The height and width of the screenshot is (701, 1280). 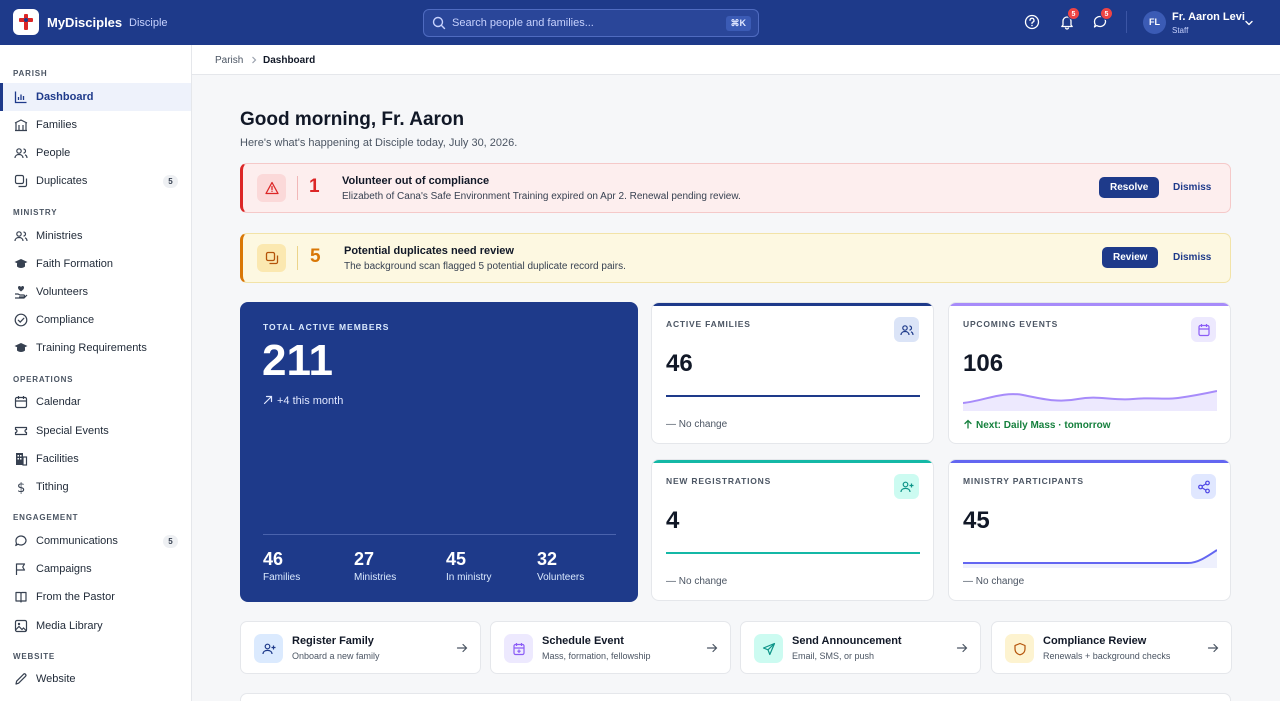 What do you see at coordinates (1249, 23) in the screenshot?
I see `chevron-down-icon` at bounding box center [1249, 23].